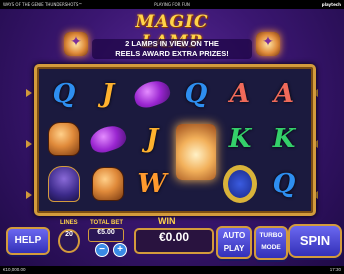 The image size is (344, 274). Describe the element at coordinates (196, 152) in the screenshot. I see `lamp-glow-icon` at that location.